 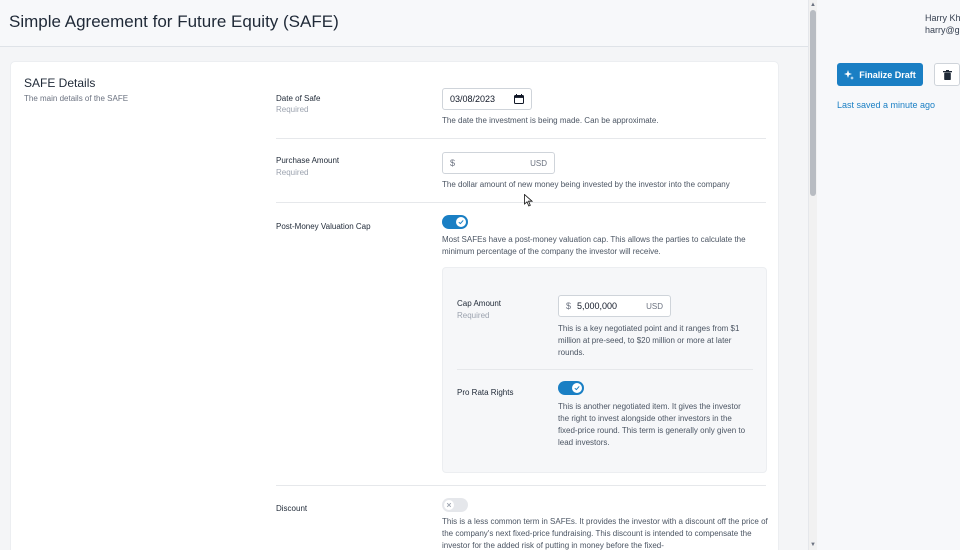 What do you see at coordinates (942, 18) in the screenshot?
I see `user-name: Harry Kh` at bounding box center [942, 18].